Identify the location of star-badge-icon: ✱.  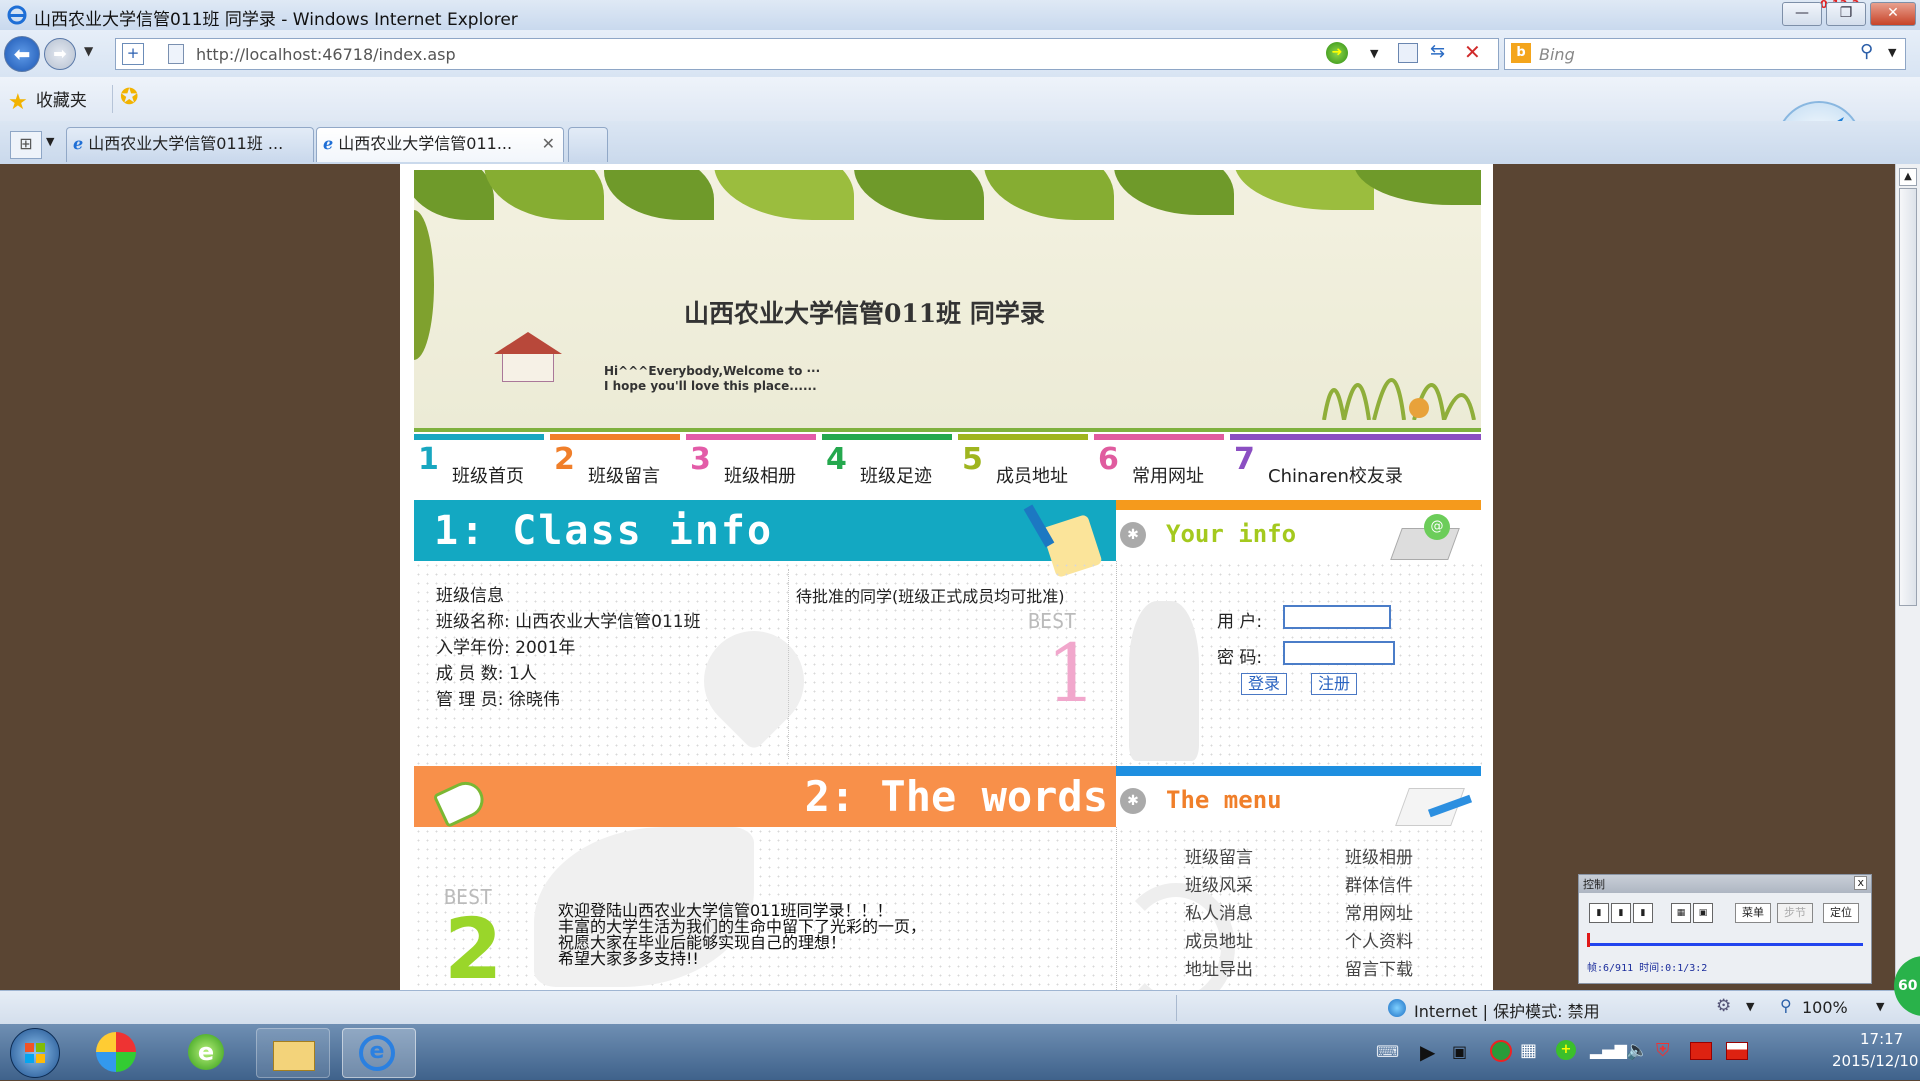
(1133, 535).